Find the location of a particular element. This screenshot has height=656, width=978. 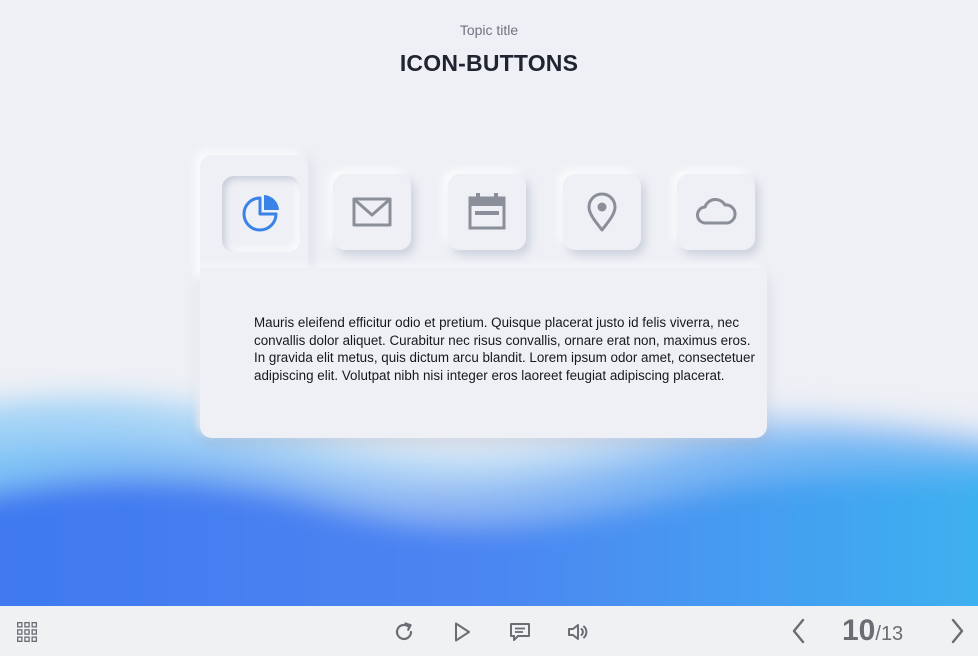

replay-button is located at coordinates (404, 632).